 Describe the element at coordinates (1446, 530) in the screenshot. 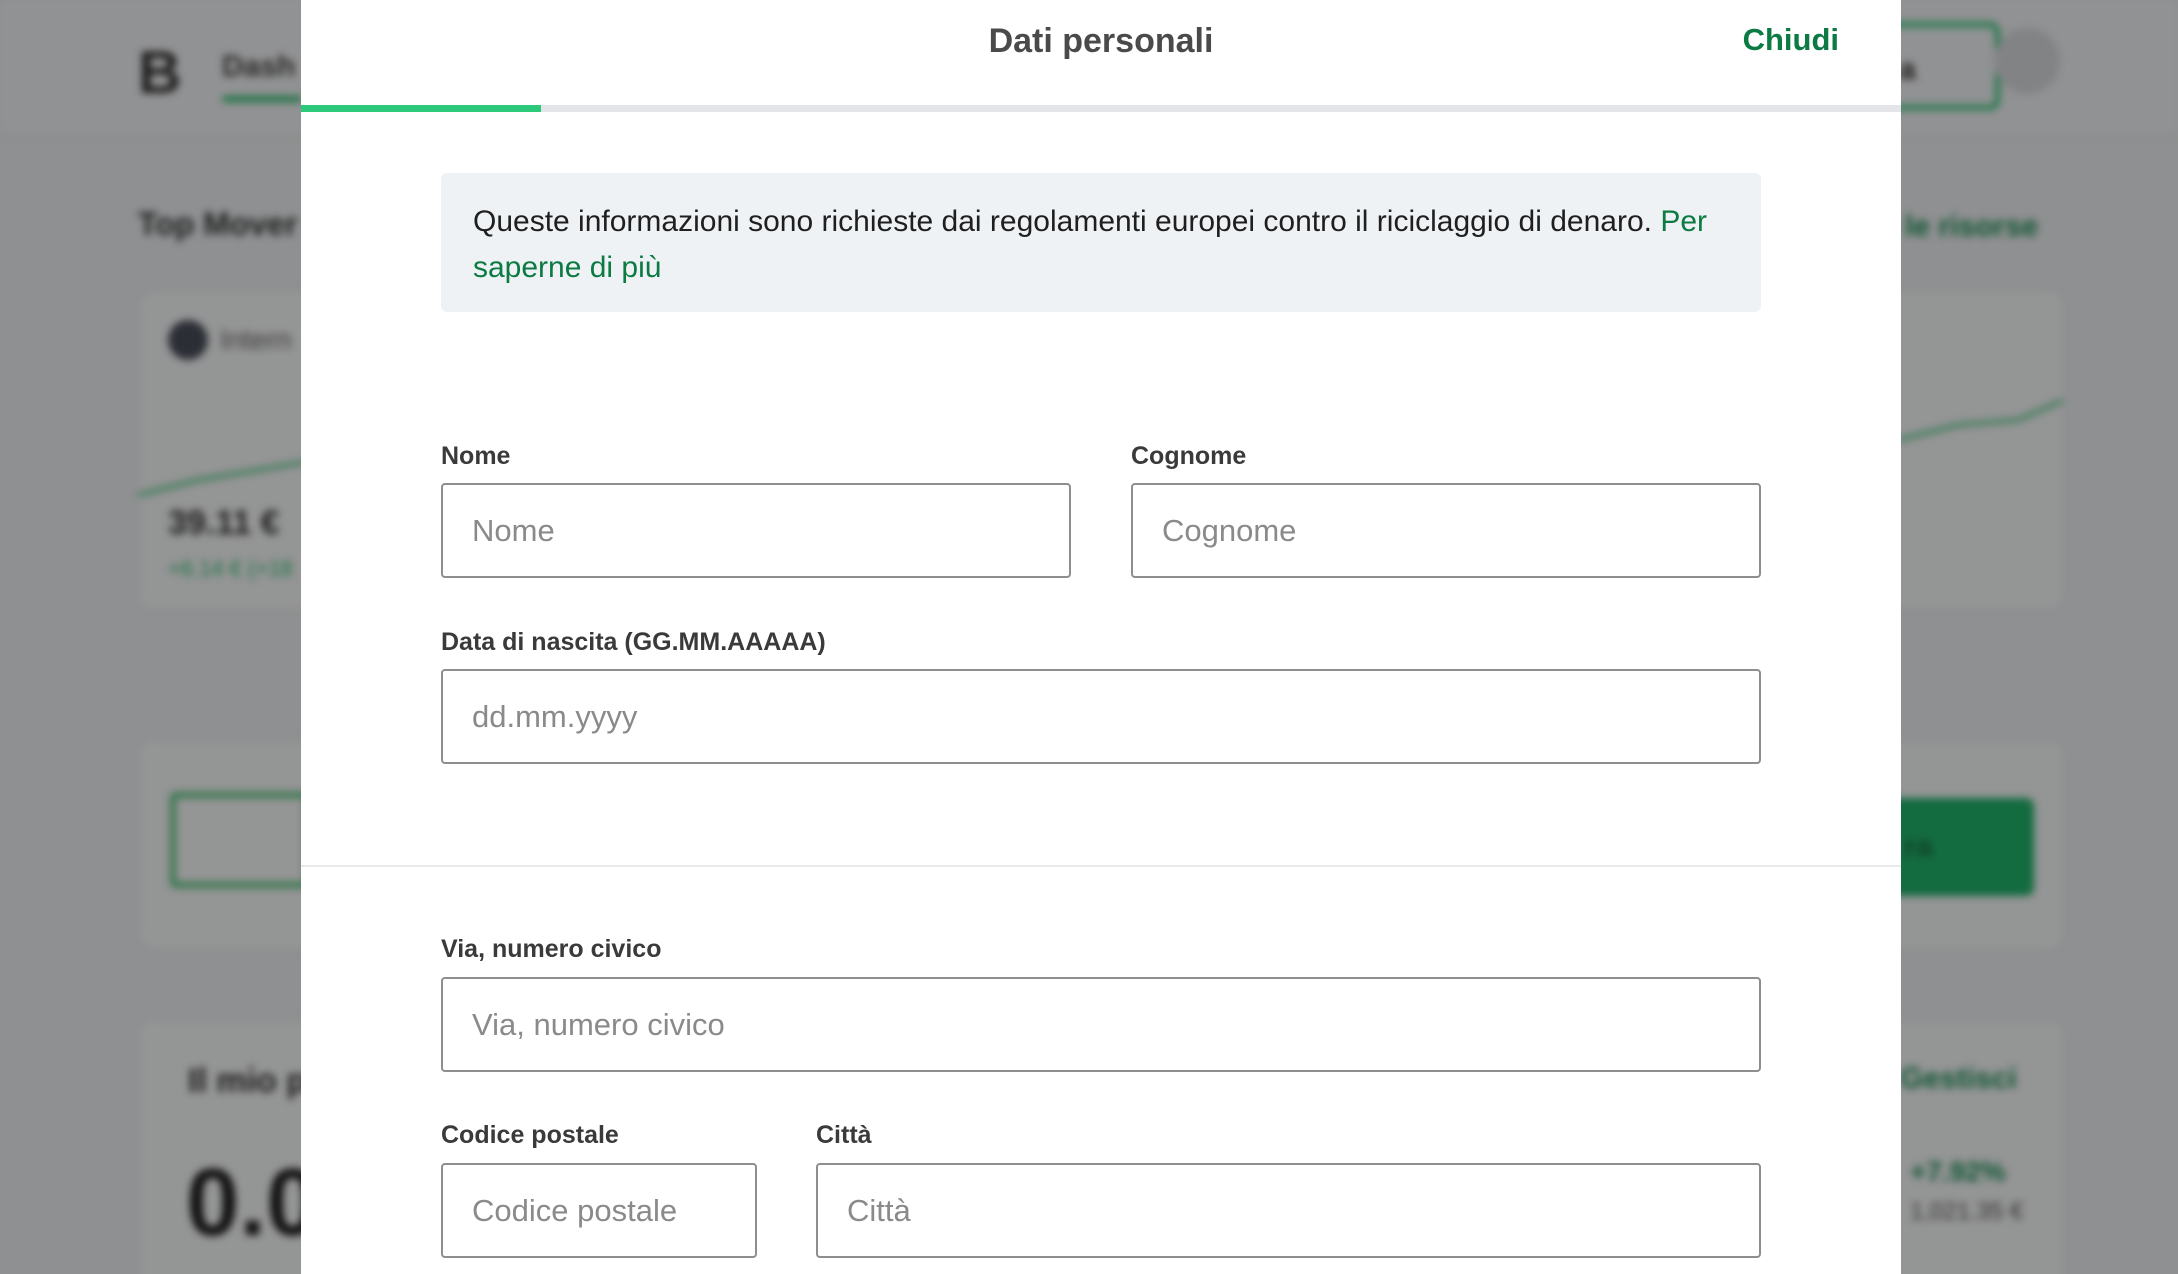

I see `last-name-input` at that location.